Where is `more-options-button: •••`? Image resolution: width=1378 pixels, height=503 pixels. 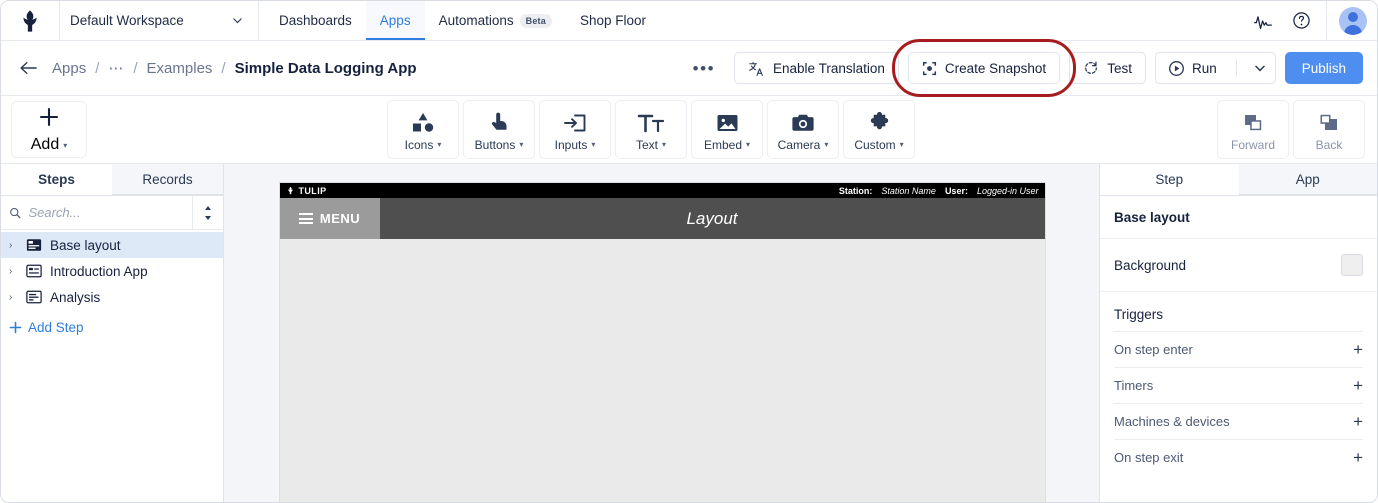 more-options-button: ••• is located at coordinates (704, 68).